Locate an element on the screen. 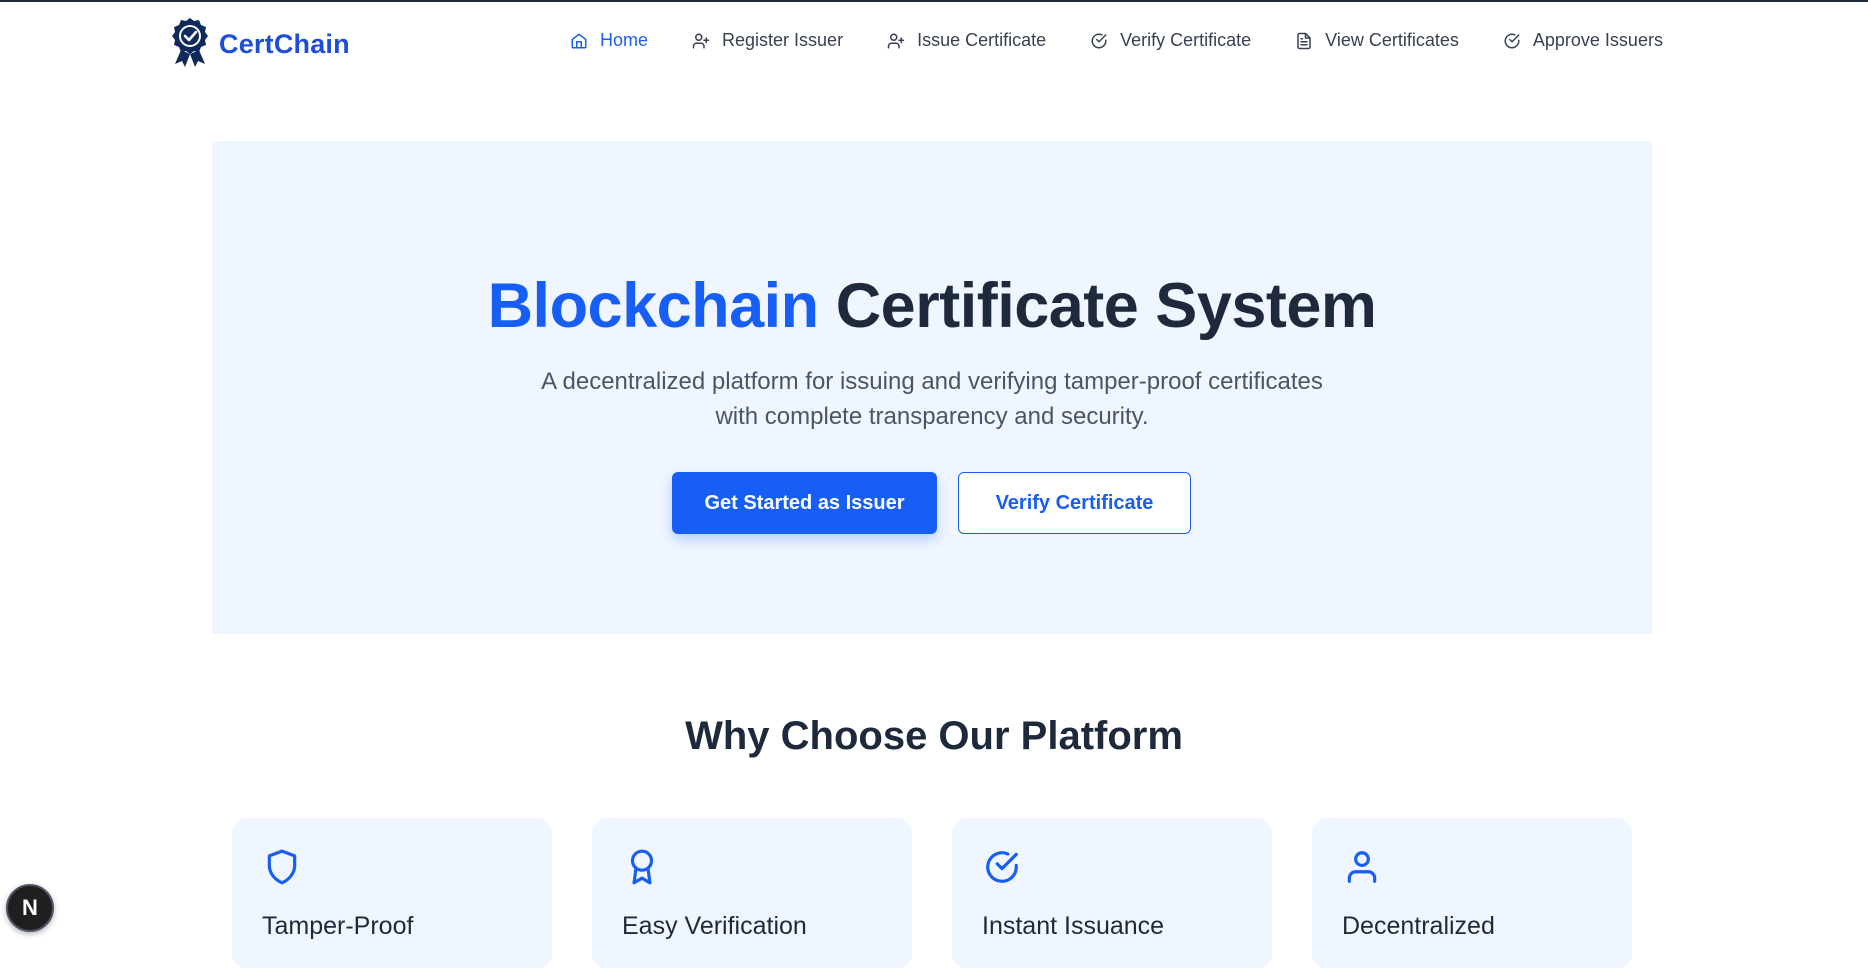 This screenshot has width=1868, height=968. hero-subtitle-line2: with complete transparency and security. is located at coordinates (932, 416).